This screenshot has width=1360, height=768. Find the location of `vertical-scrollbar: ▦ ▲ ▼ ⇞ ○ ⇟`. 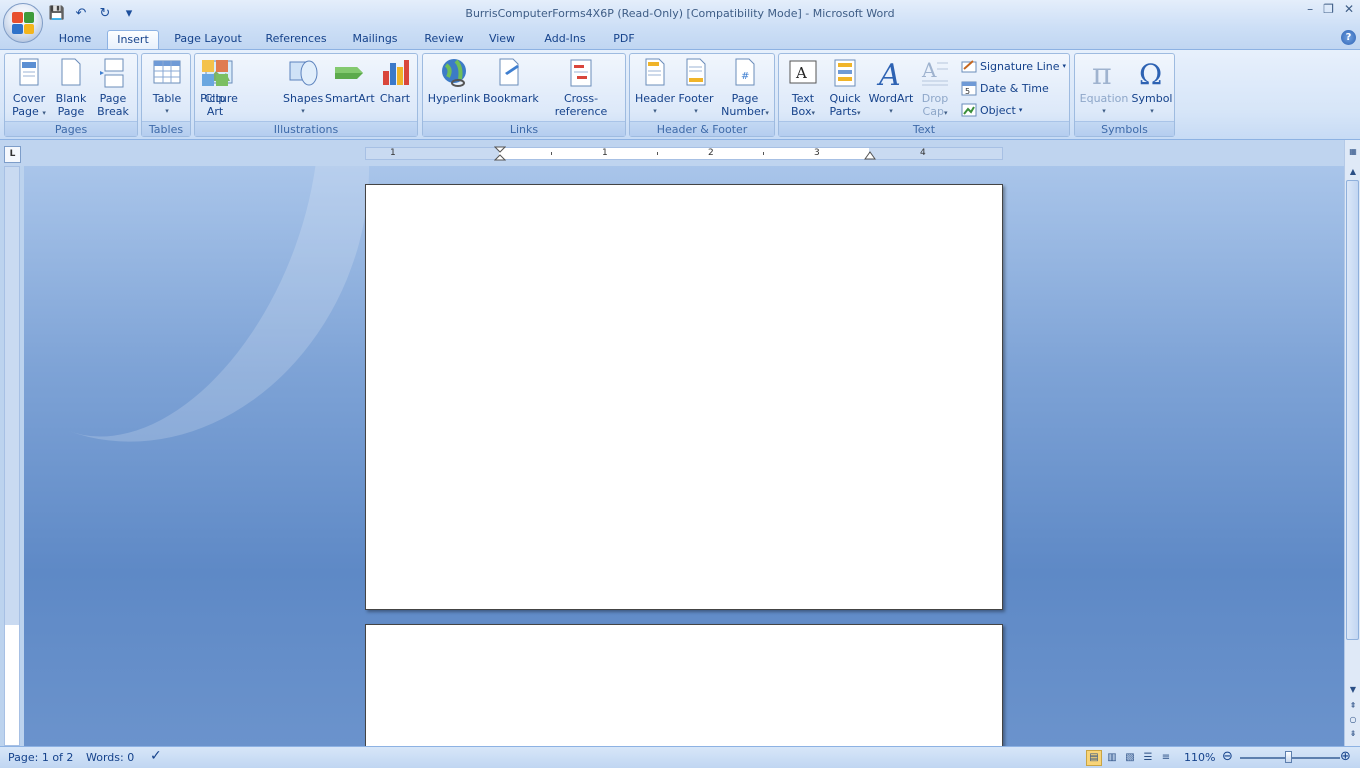

vertical-scrollbar: ▦ ▲ ▼ ⇞ ○ ⇟ is located at coordinates (1352, 443).